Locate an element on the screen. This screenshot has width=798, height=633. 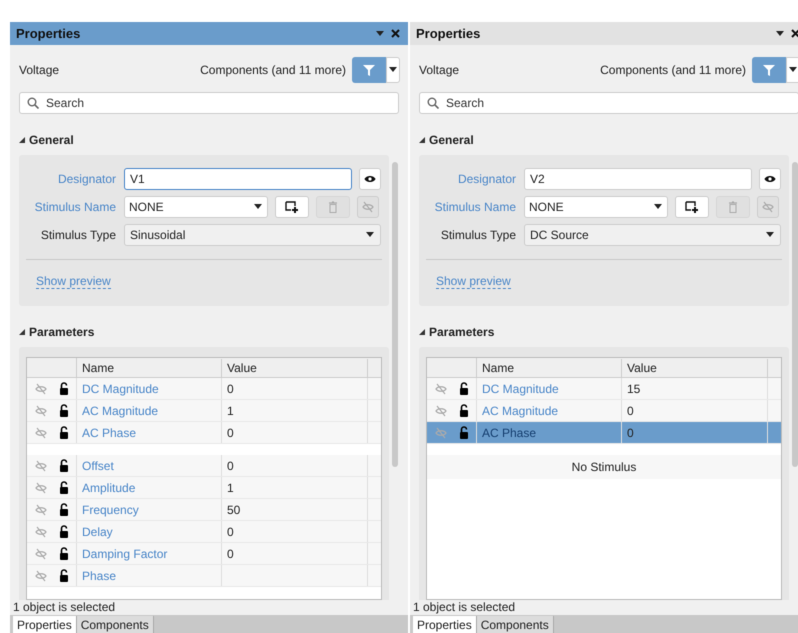
parameter-value: 15 is located at coordinates (695, 388).